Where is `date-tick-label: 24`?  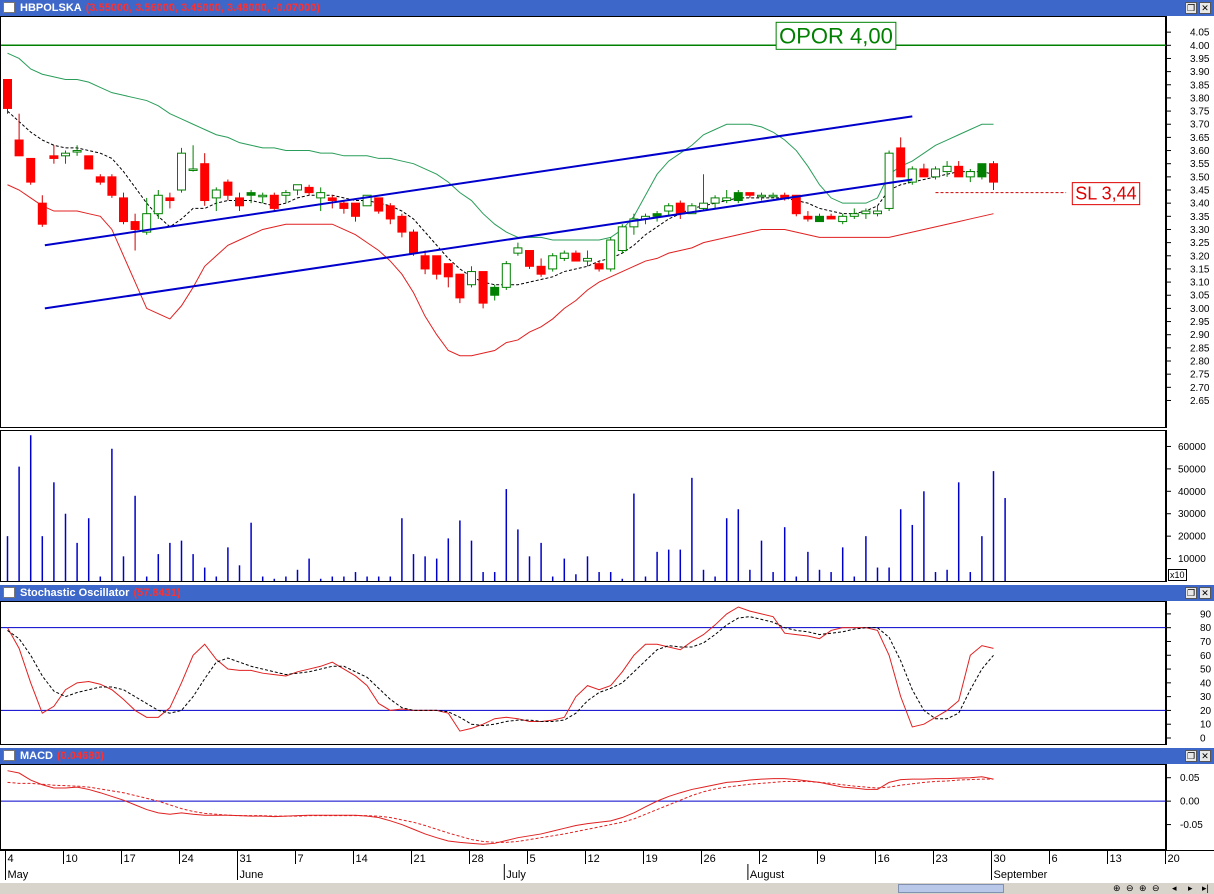
date-tick-label: 24 is located at coordinates (188, 859).